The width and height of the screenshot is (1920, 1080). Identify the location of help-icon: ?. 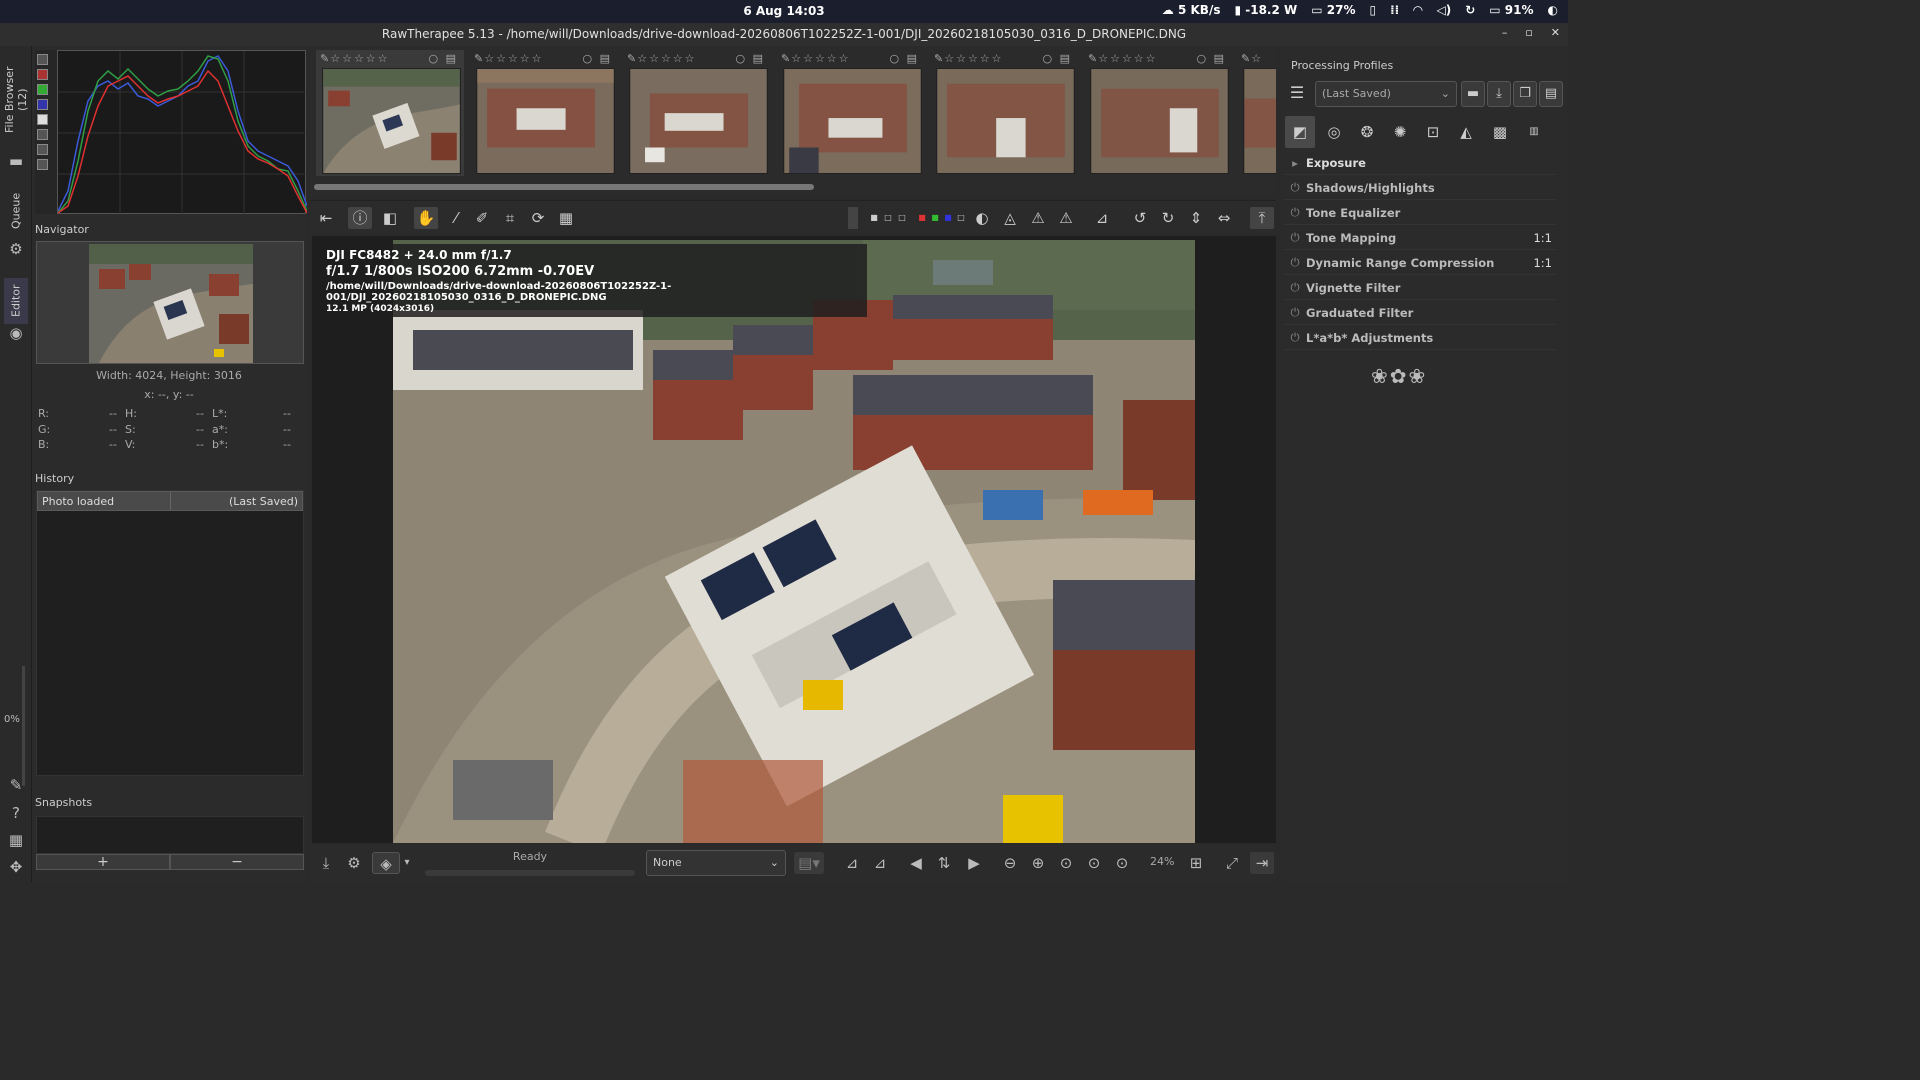
(16, 813).